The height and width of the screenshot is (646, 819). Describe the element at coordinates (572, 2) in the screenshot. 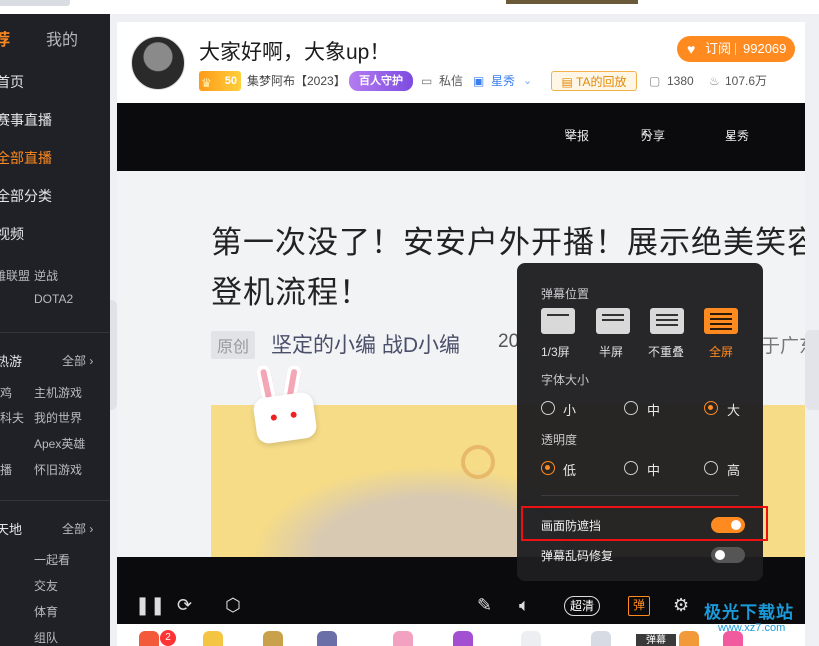

I see `thumbnail-fragment` at that location.